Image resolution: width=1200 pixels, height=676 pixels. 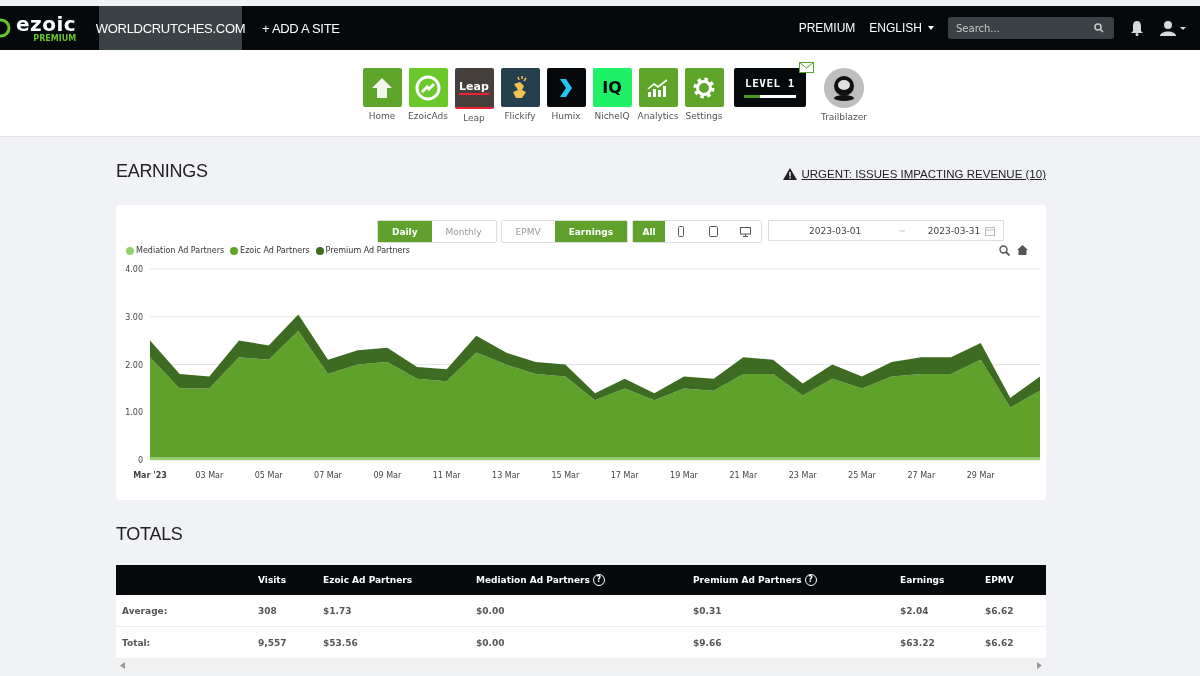 I want to click on column-header: Mediation Ad Partners, so click(x=533, y=580).